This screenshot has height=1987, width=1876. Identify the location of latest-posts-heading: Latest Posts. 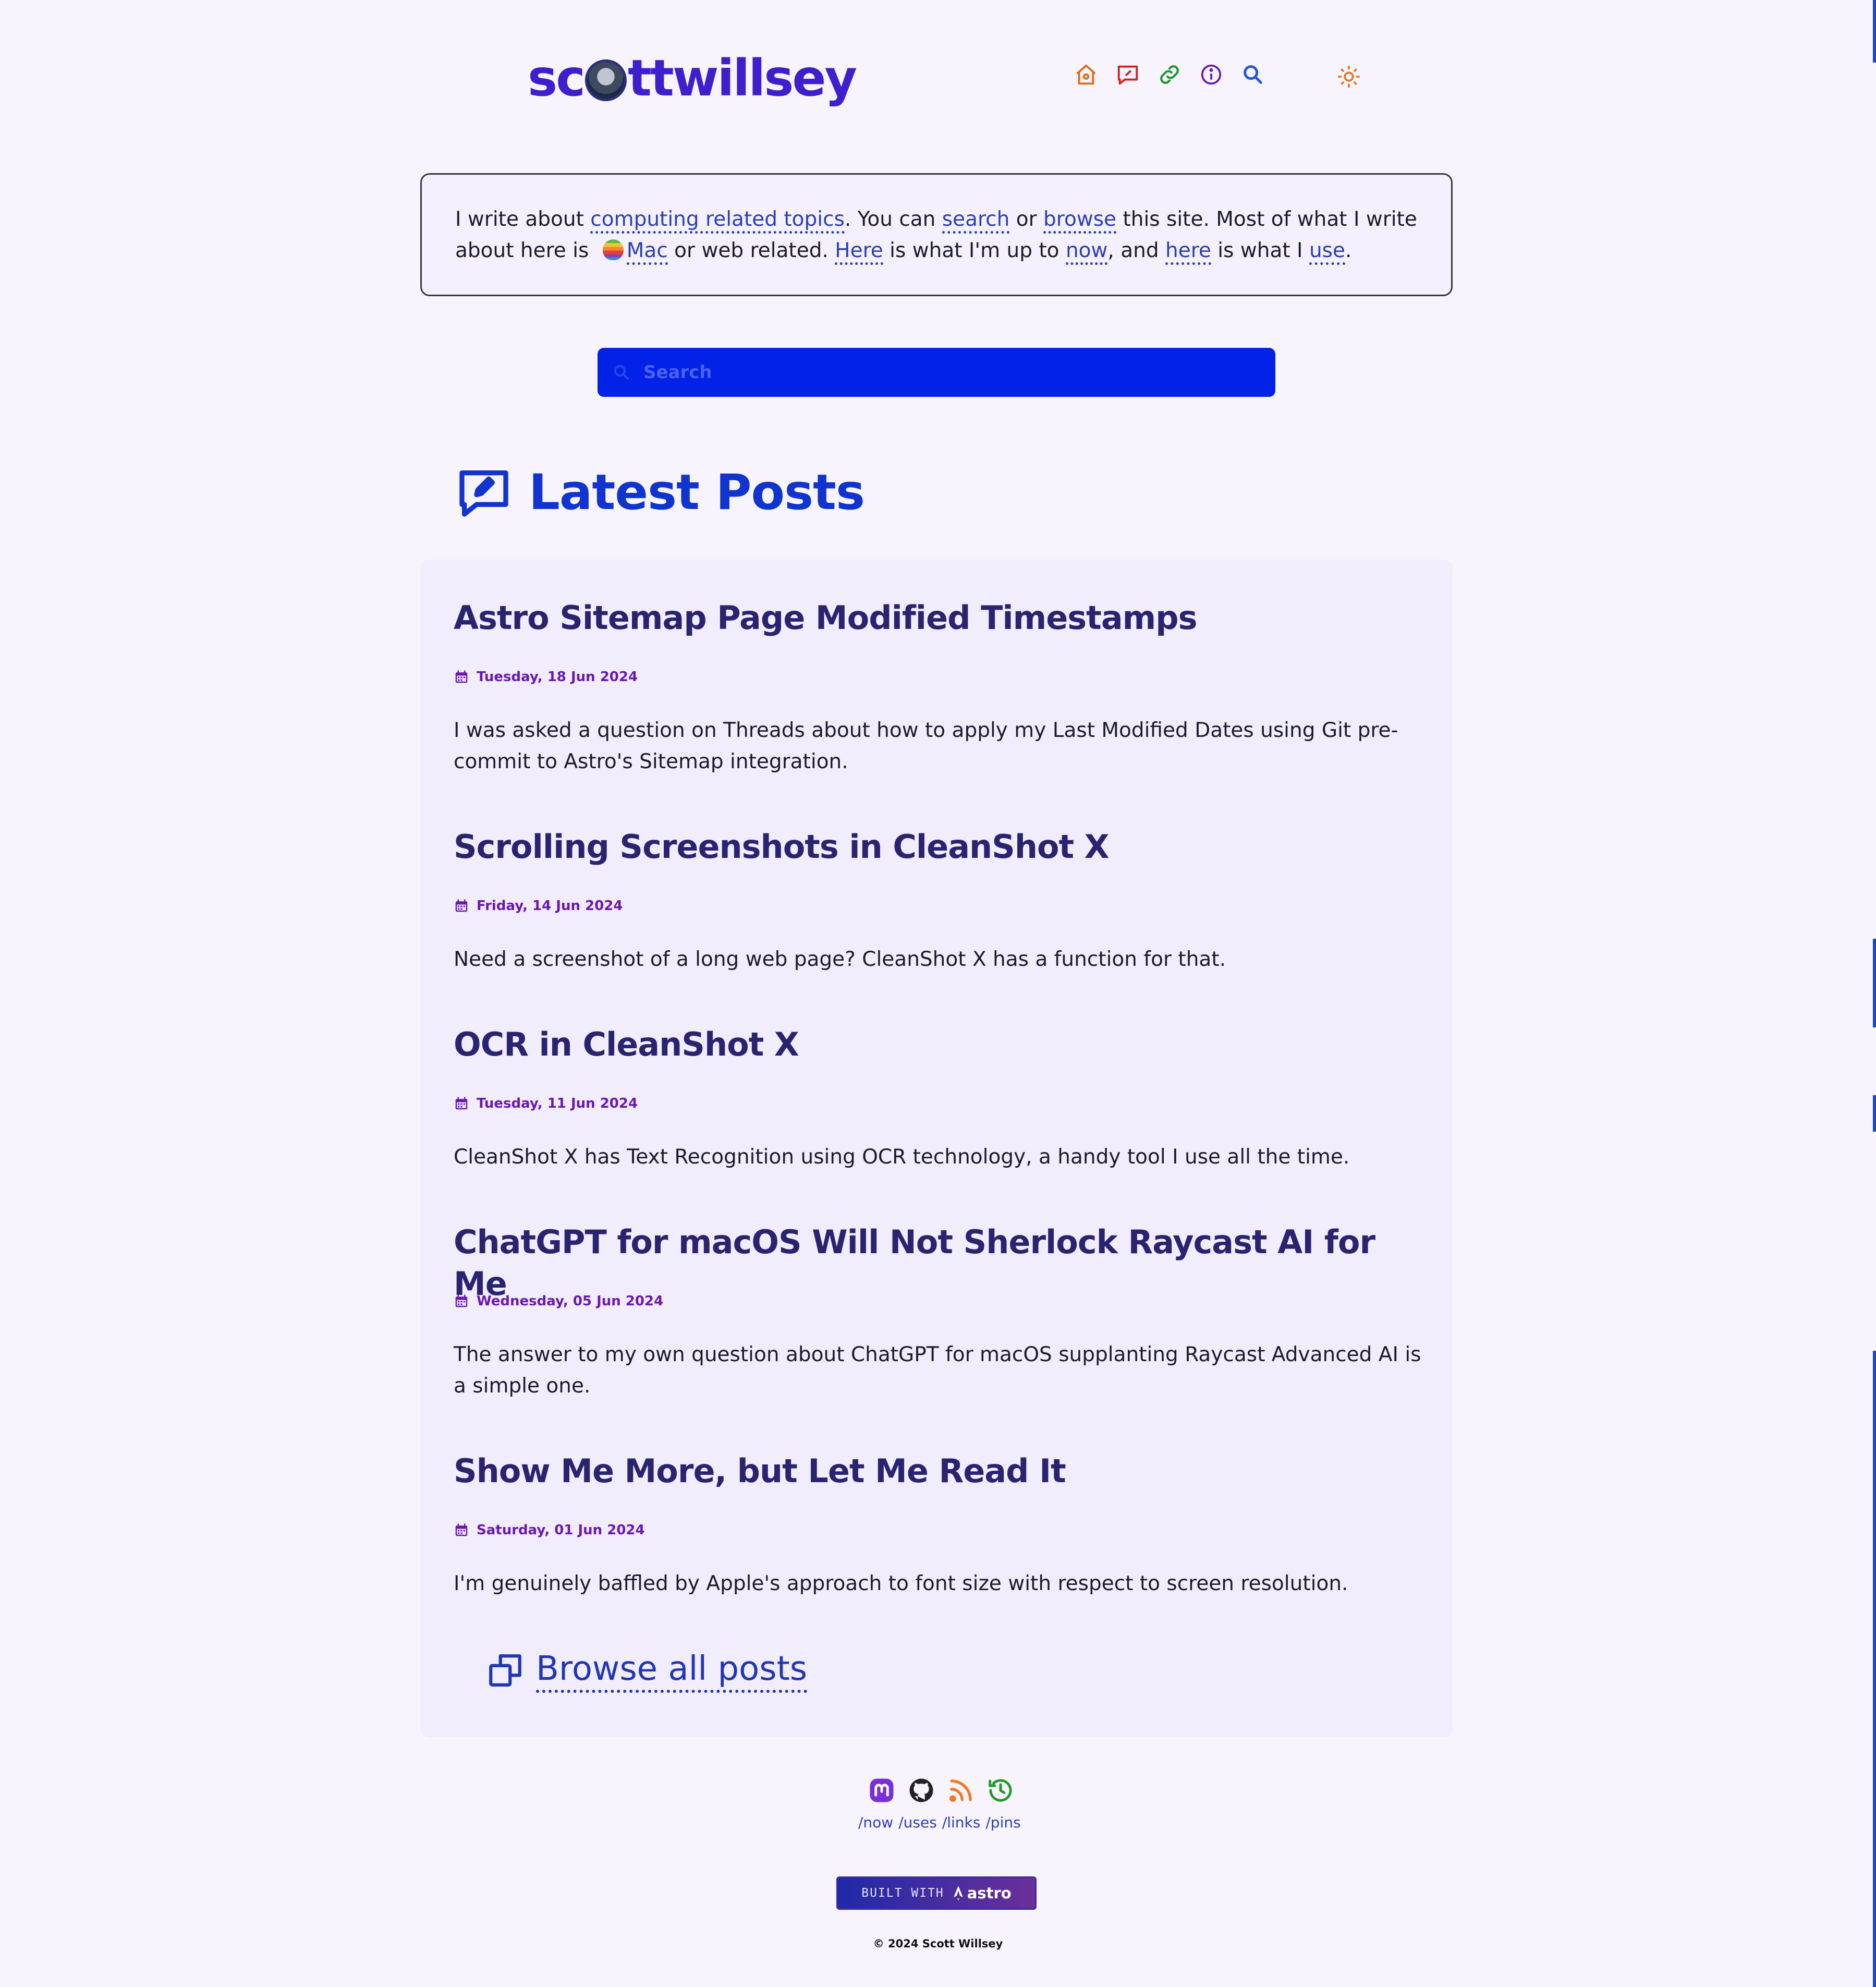
(660, 492).